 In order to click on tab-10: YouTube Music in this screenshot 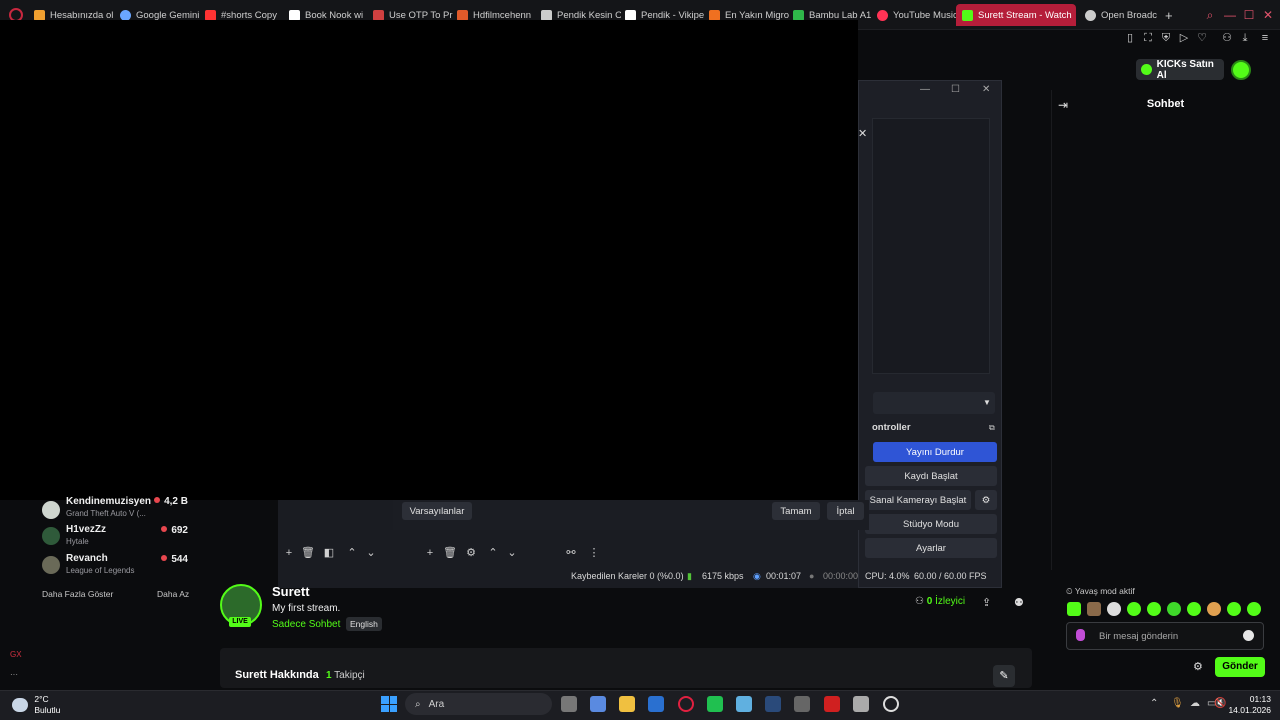, I will do `click(917, 15)`.